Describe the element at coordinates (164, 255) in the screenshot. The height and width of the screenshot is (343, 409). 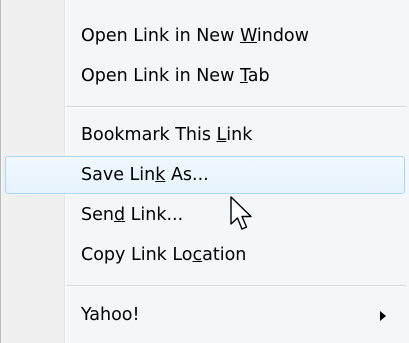
I see `menu-item-label: Copy Link Location` at that location.